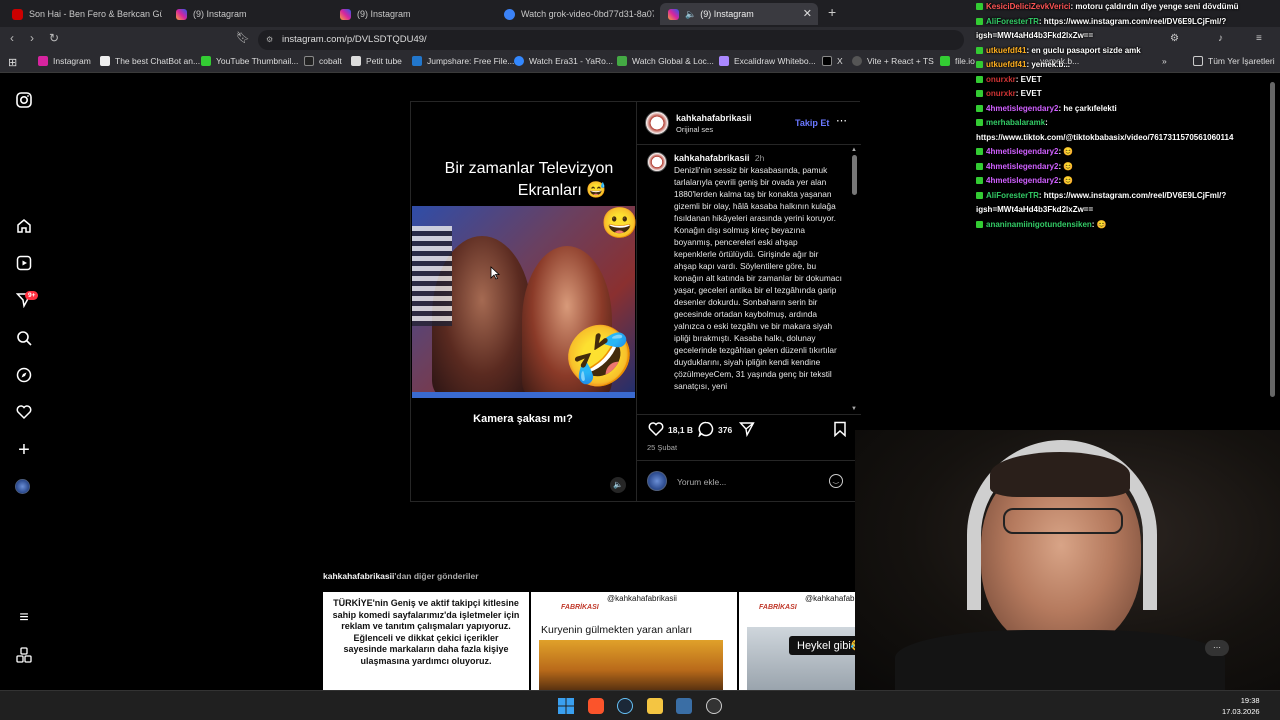  I want to click on reels-icon, so click(24, 264).